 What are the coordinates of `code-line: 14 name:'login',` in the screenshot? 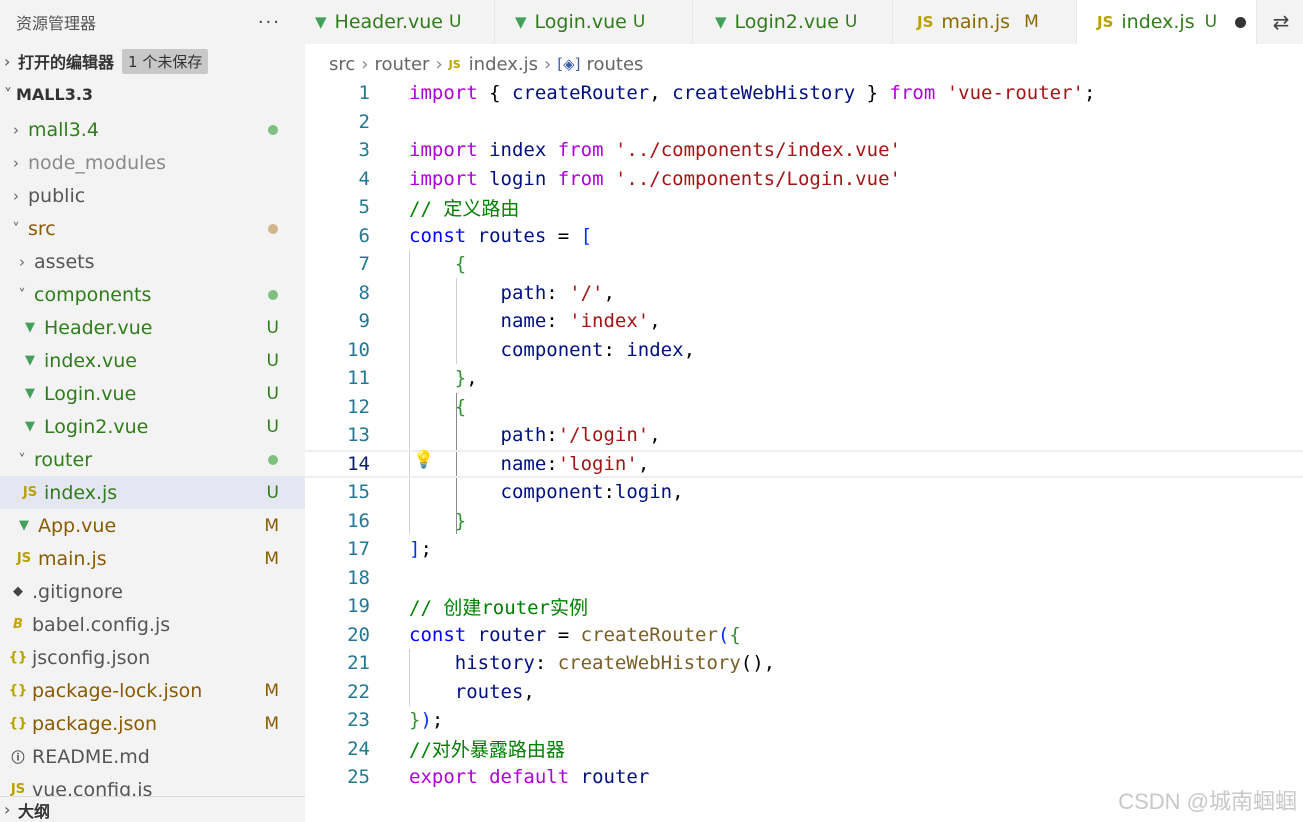 It's located at (804, 463).